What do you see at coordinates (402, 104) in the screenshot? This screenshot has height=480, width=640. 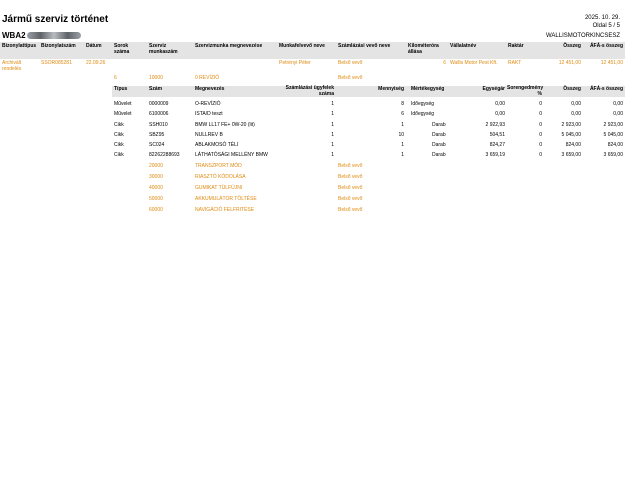 I see `item-qty: 8` at bounding box center [402, 104].